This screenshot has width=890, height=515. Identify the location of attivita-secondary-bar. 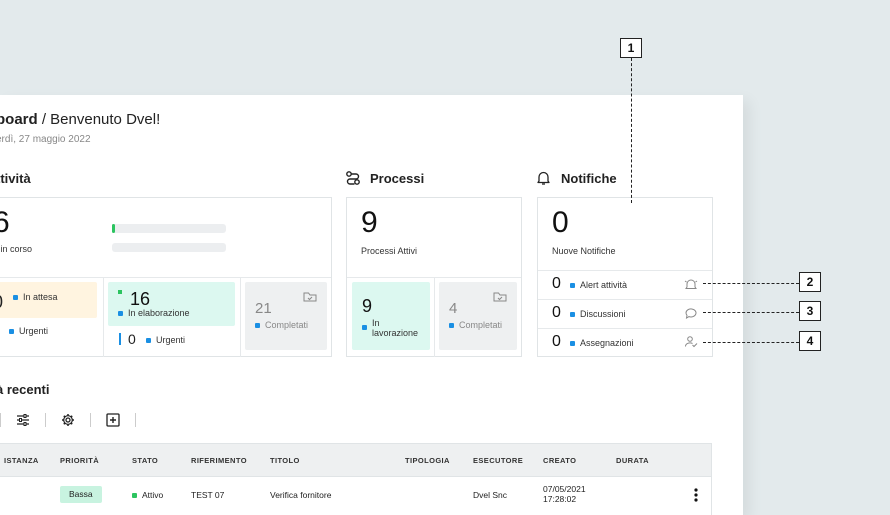
(169, 247).